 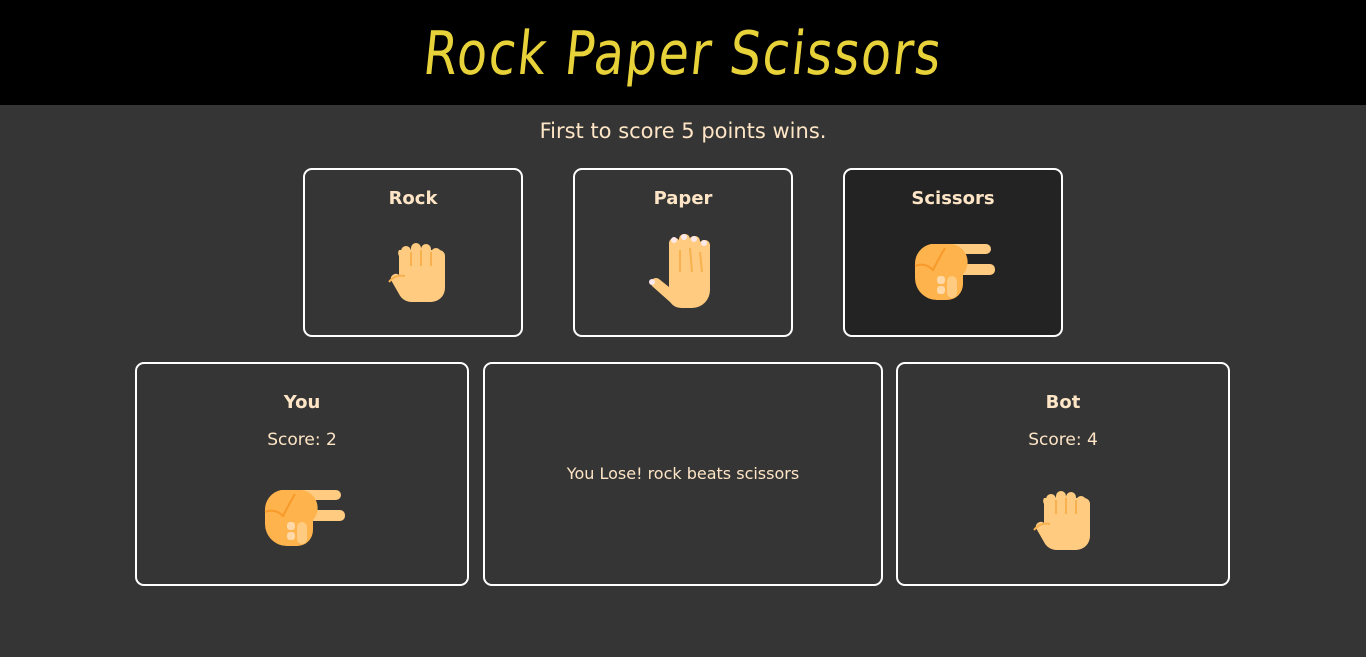 I want to click on paper-button: Paper, so click(x=683, y=252).